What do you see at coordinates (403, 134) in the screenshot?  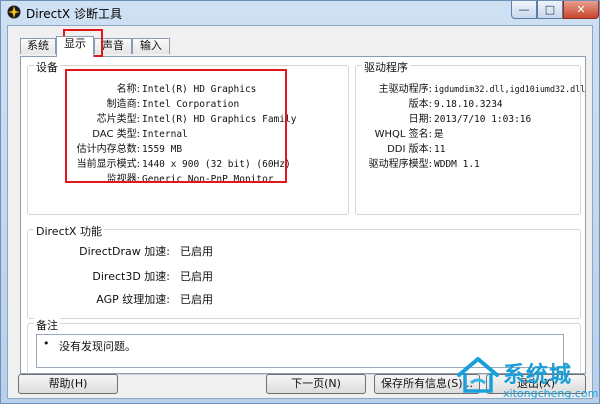 I see `driver-whql-label: WHQL 签名:` at bounding box center [403, 134].